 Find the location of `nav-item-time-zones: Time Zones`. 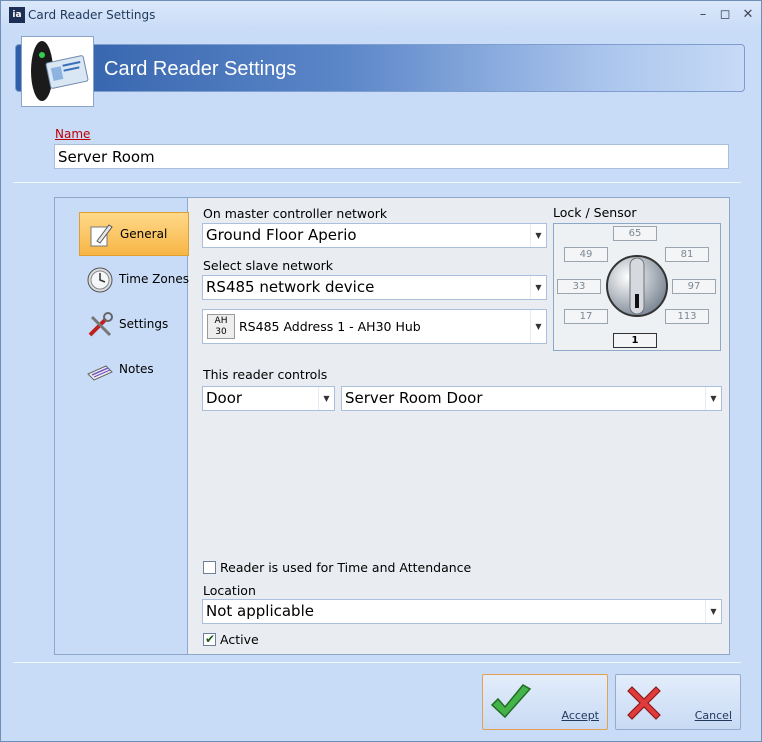

nav-item-time-zones: Time Zones is located at coordinates (134, 280).